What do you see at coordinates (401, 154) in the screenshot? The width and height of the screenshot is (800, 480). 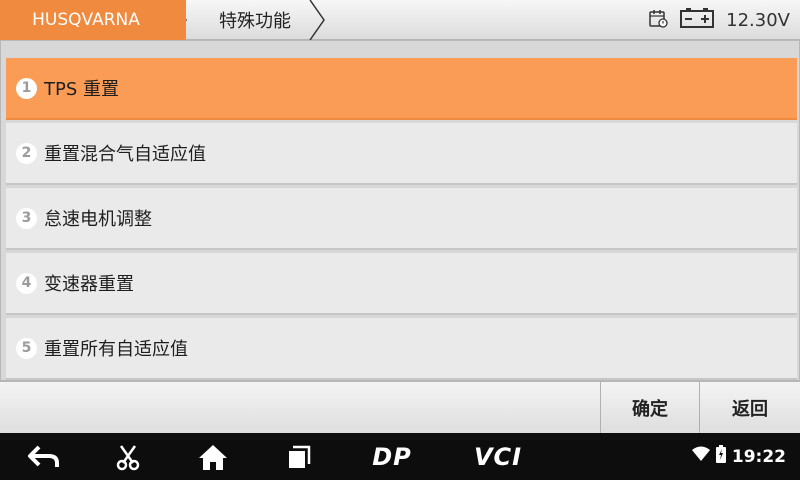 I see `list-item-mixture-reset: 2 重置混合气自适应值` at bounding box center [401, 154].